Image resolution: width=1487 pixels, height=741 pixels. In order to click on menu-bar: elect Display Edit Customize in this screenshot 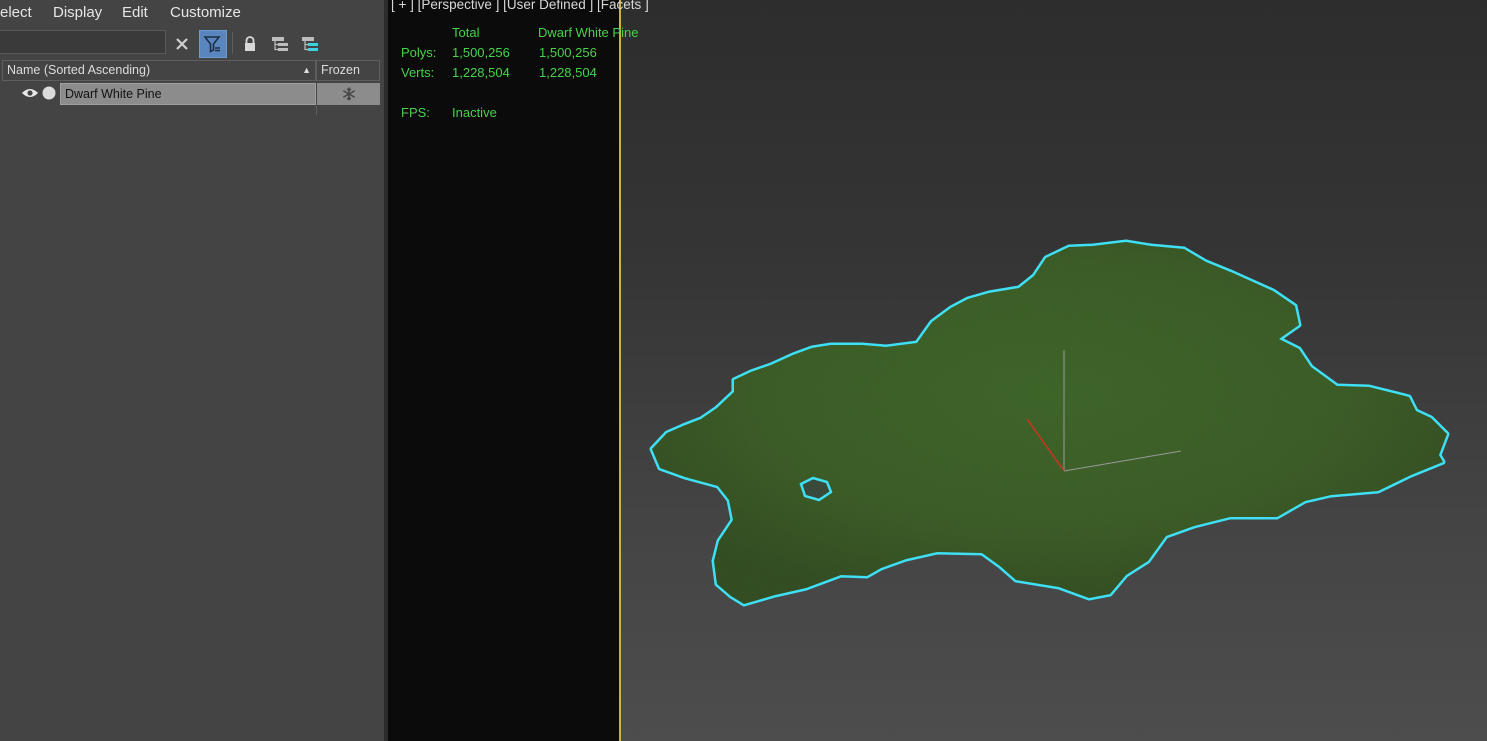, I will do `click(192, 13)`.